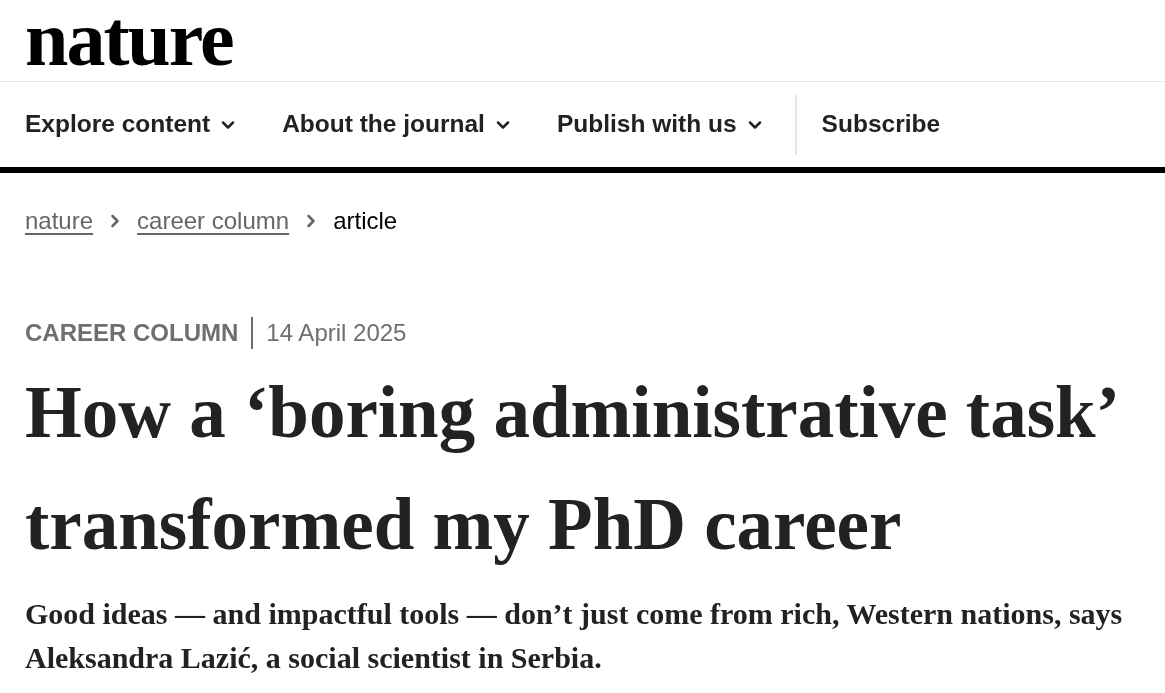 This screenshot has height=693, width=1165. What do you see at coordinates (213, 221) in the screenshot?
I see `breadcrumb-link: career column` at bounding box center [213, 221].